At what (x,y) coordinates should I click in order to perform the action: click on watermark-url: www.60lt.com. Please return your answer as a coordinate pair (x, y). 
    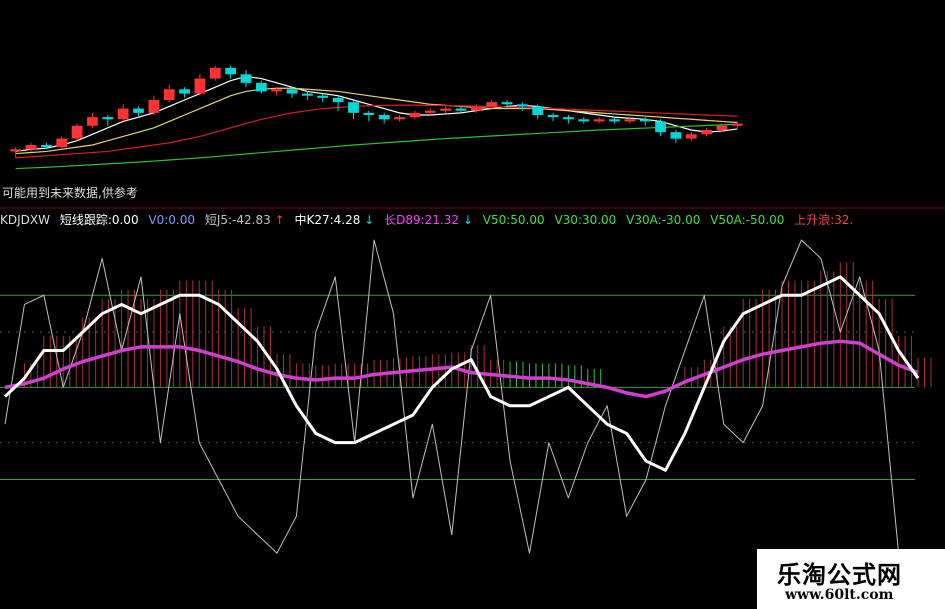
    Looking at the image, I should click on (839, 595).